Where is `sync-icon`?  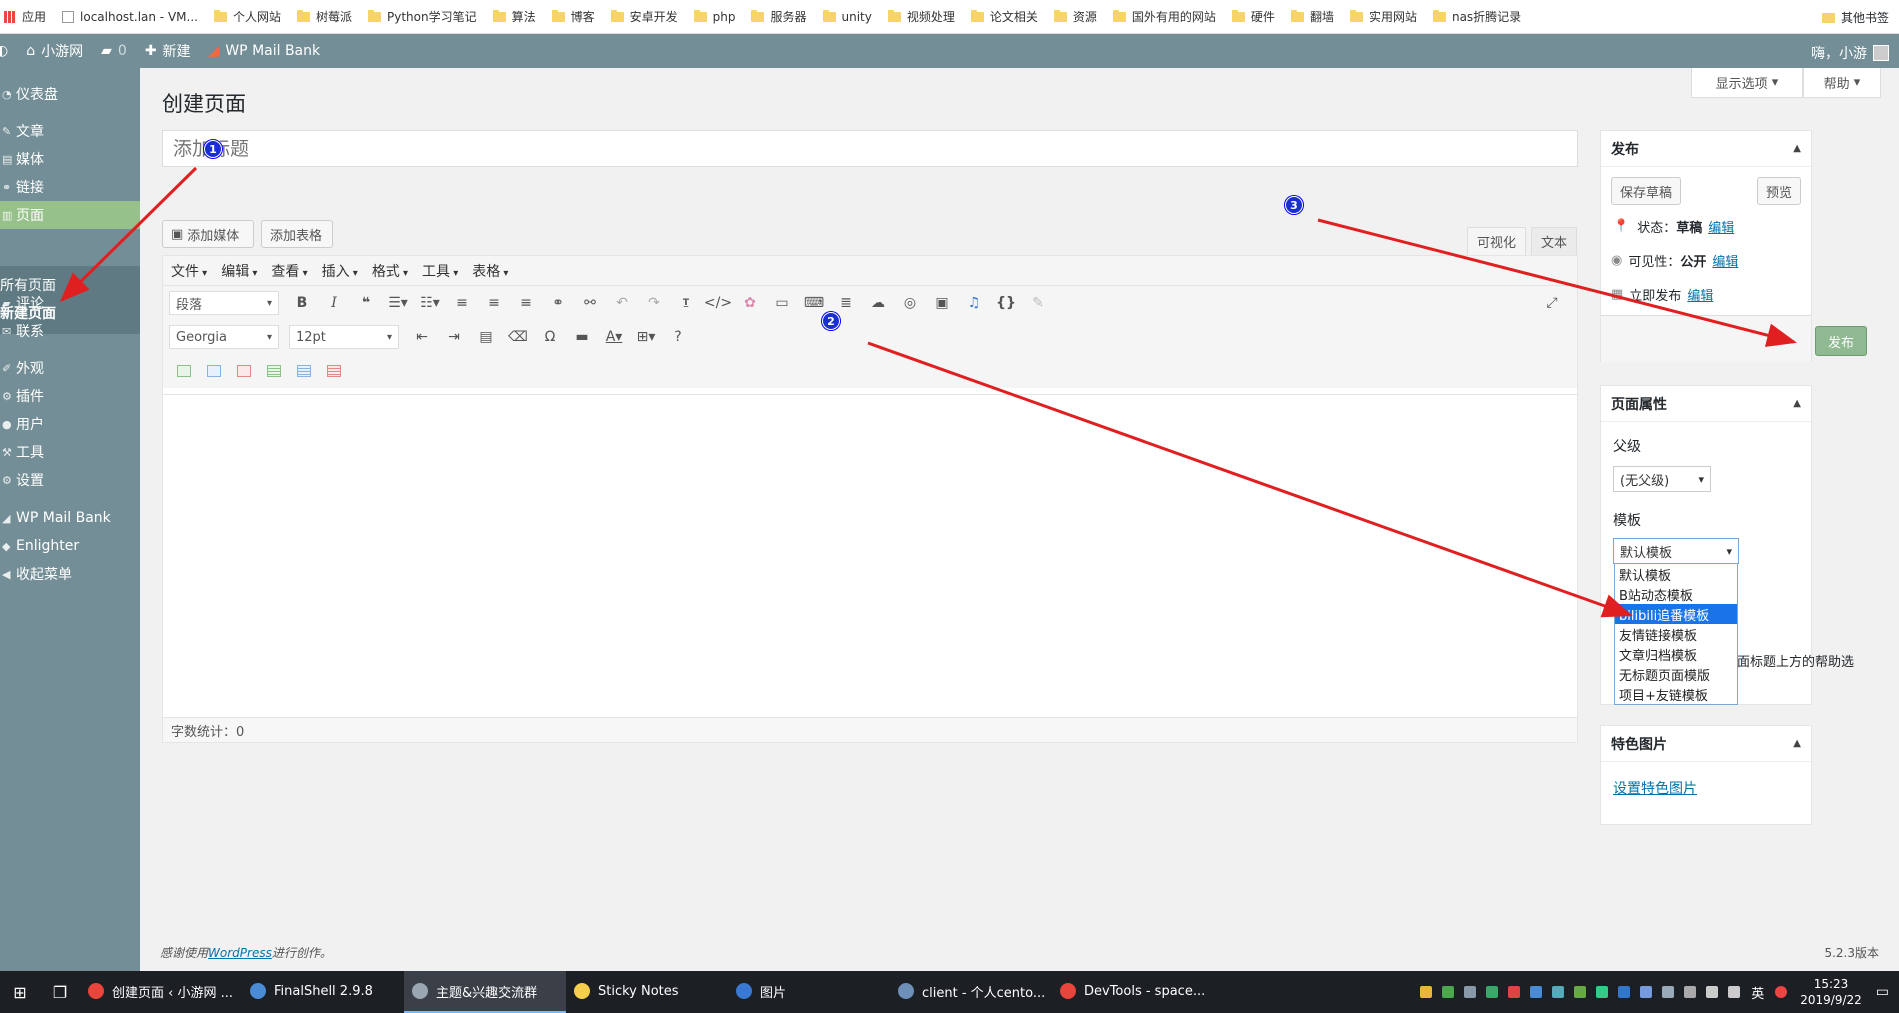 sync-icon is located at coordinates (1602, 992).